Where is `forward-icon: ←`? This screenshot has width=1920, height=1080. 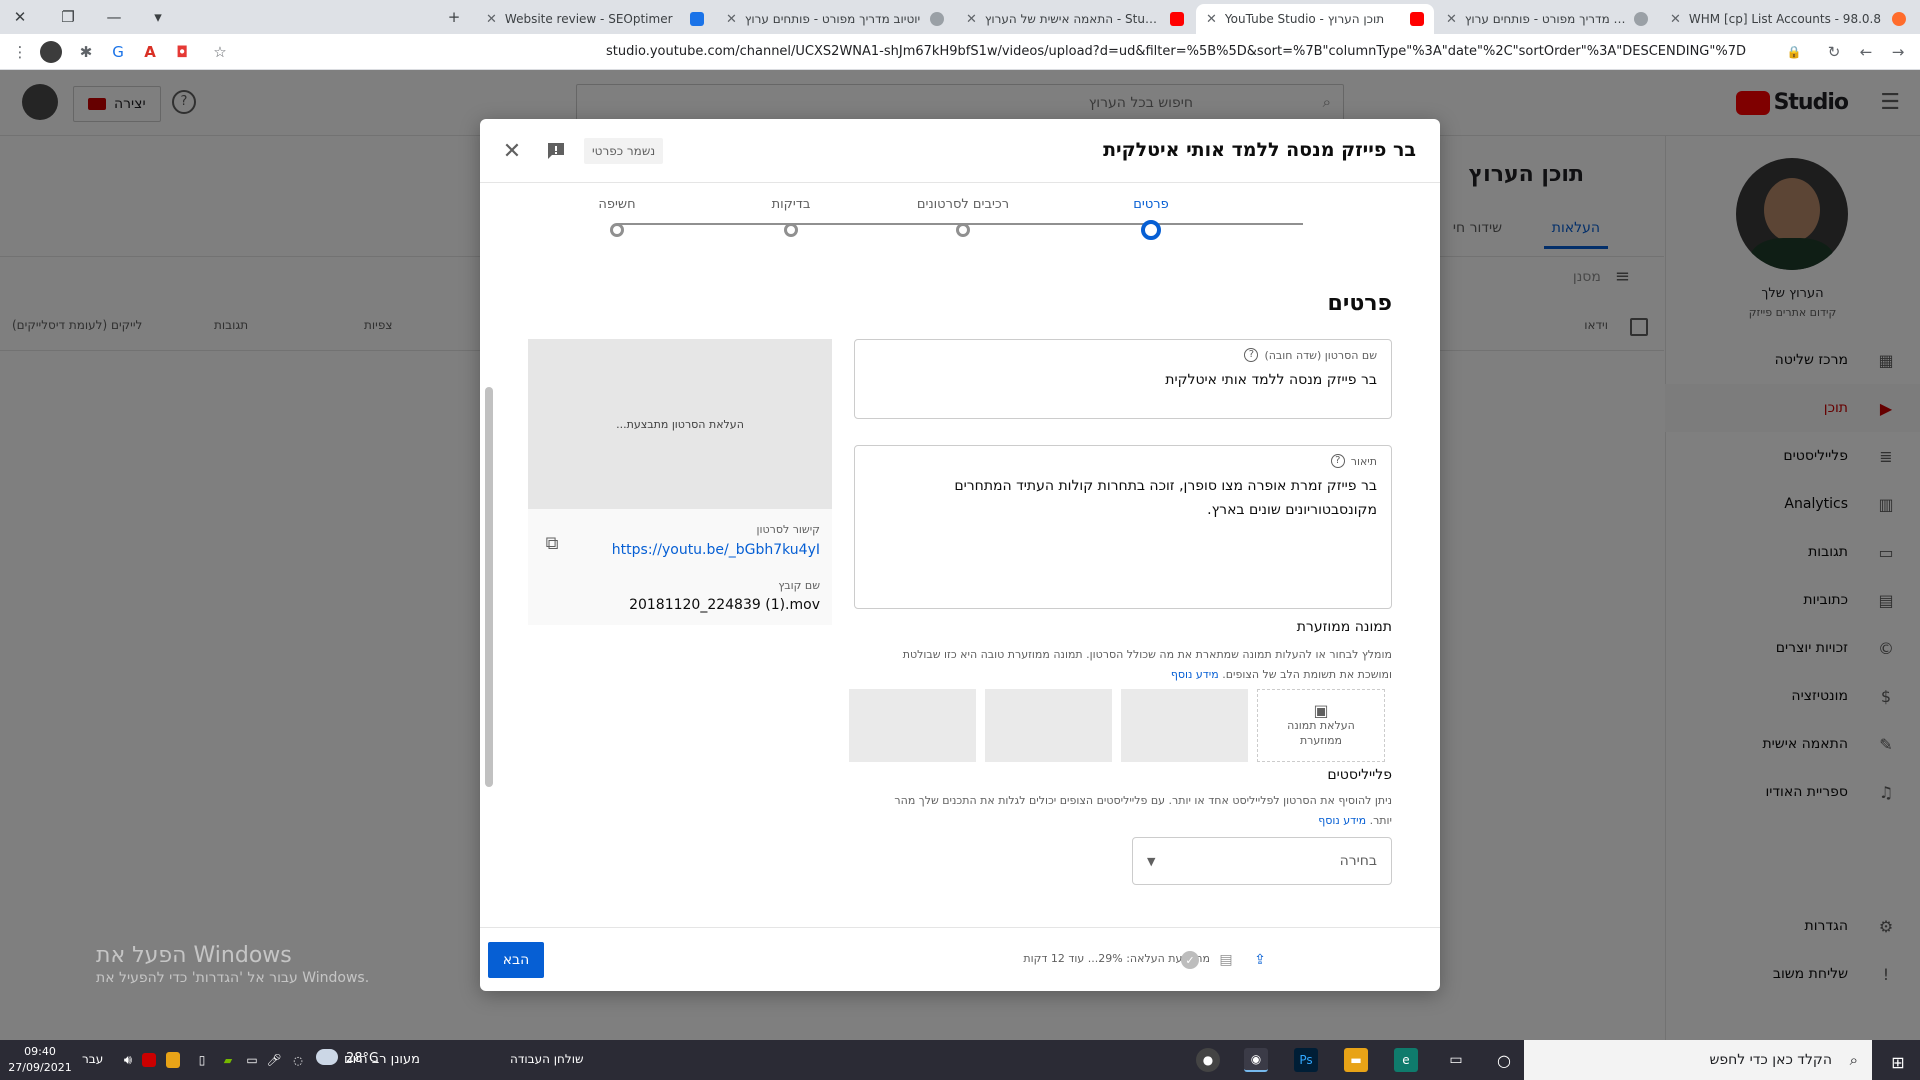
forward-icon: ← is located at coordinates (1866, 52).